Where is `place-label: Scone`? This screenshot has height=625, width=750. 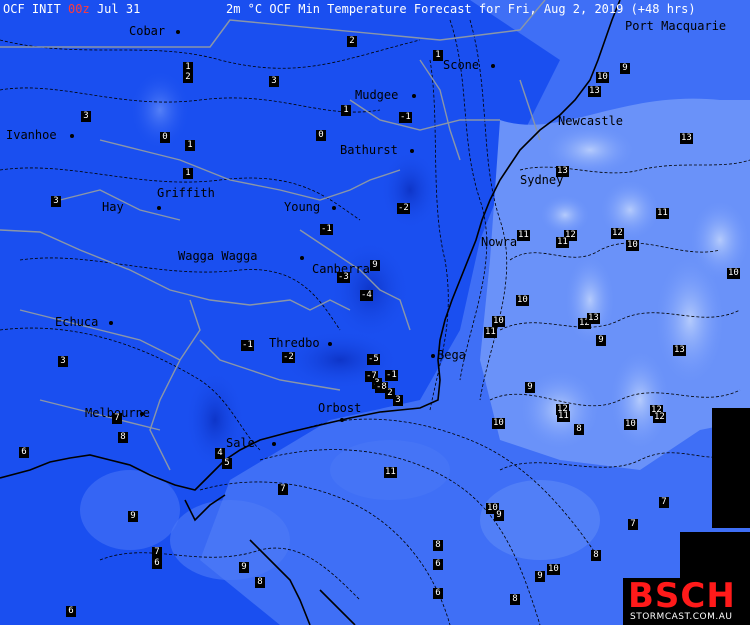
place-label: Scone is located at coordinates (461, 65).